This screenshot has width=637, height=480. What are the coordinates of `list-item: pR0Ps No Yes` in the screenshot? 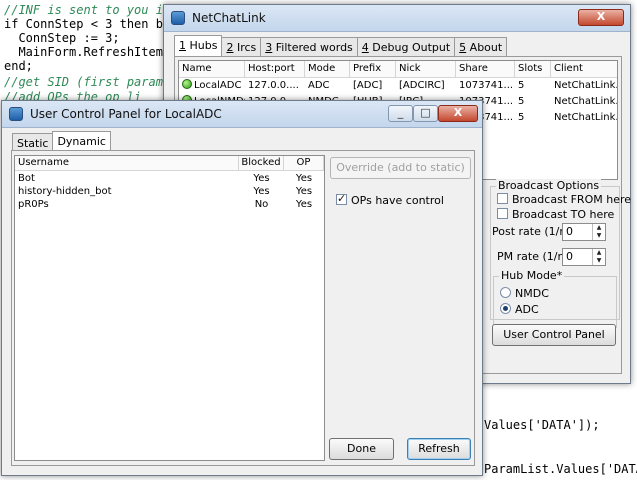 It's located at (169, 204).